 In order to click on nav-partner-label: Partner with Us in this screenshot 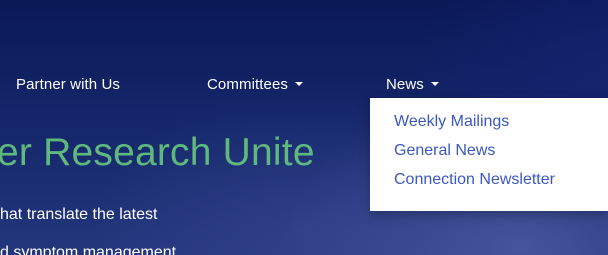, I will do `click(68, 84)`.